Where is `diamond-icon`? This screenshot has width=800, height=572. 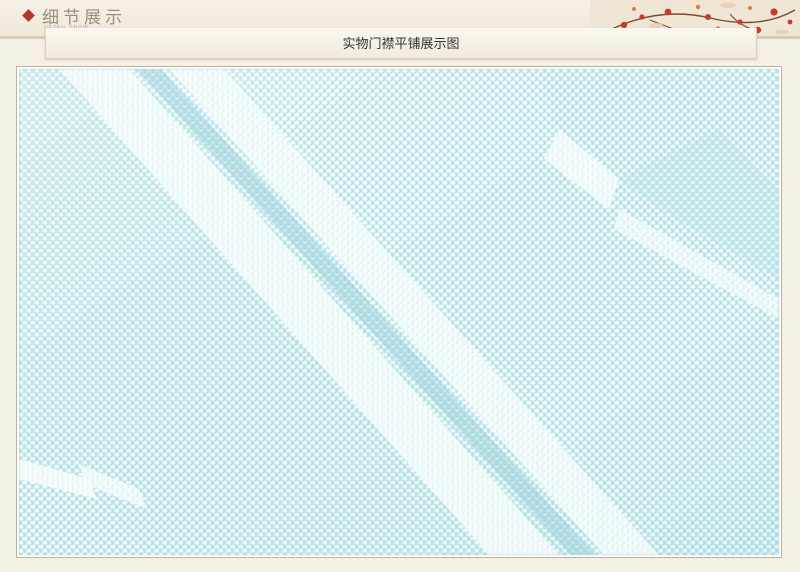 diamond-icon is located at coordinates (28, 15).